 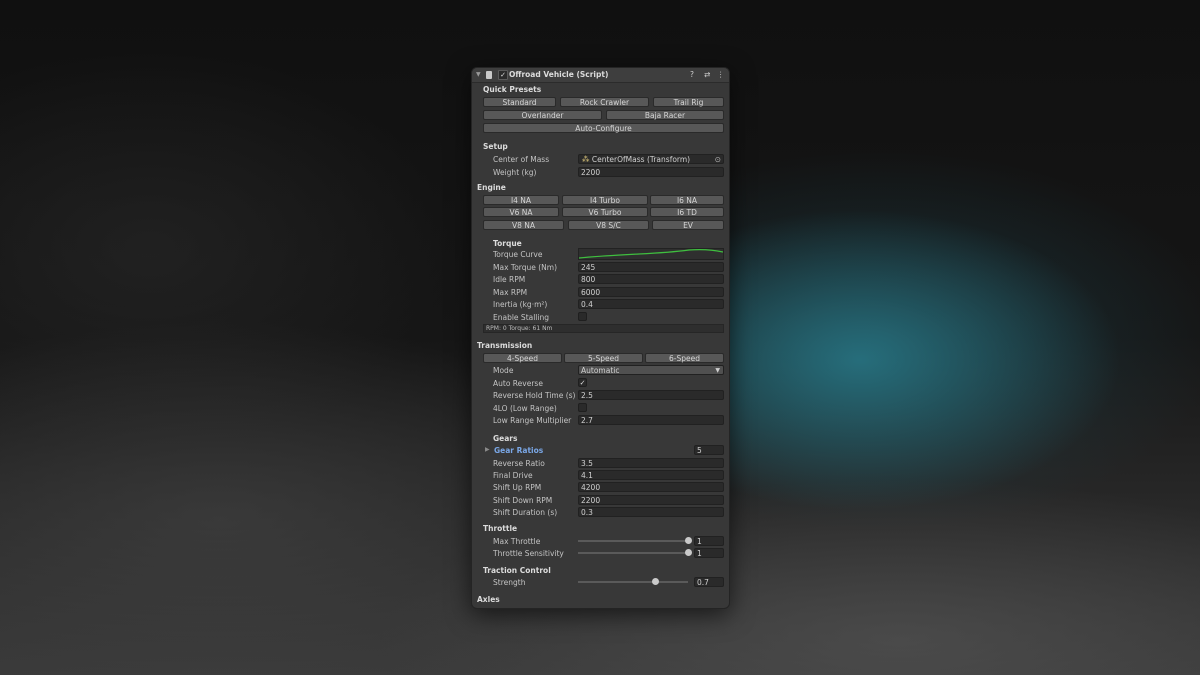 I want to click on reverse-hold-label: Reverse Hold Time (s), so click(x=534, y=395).